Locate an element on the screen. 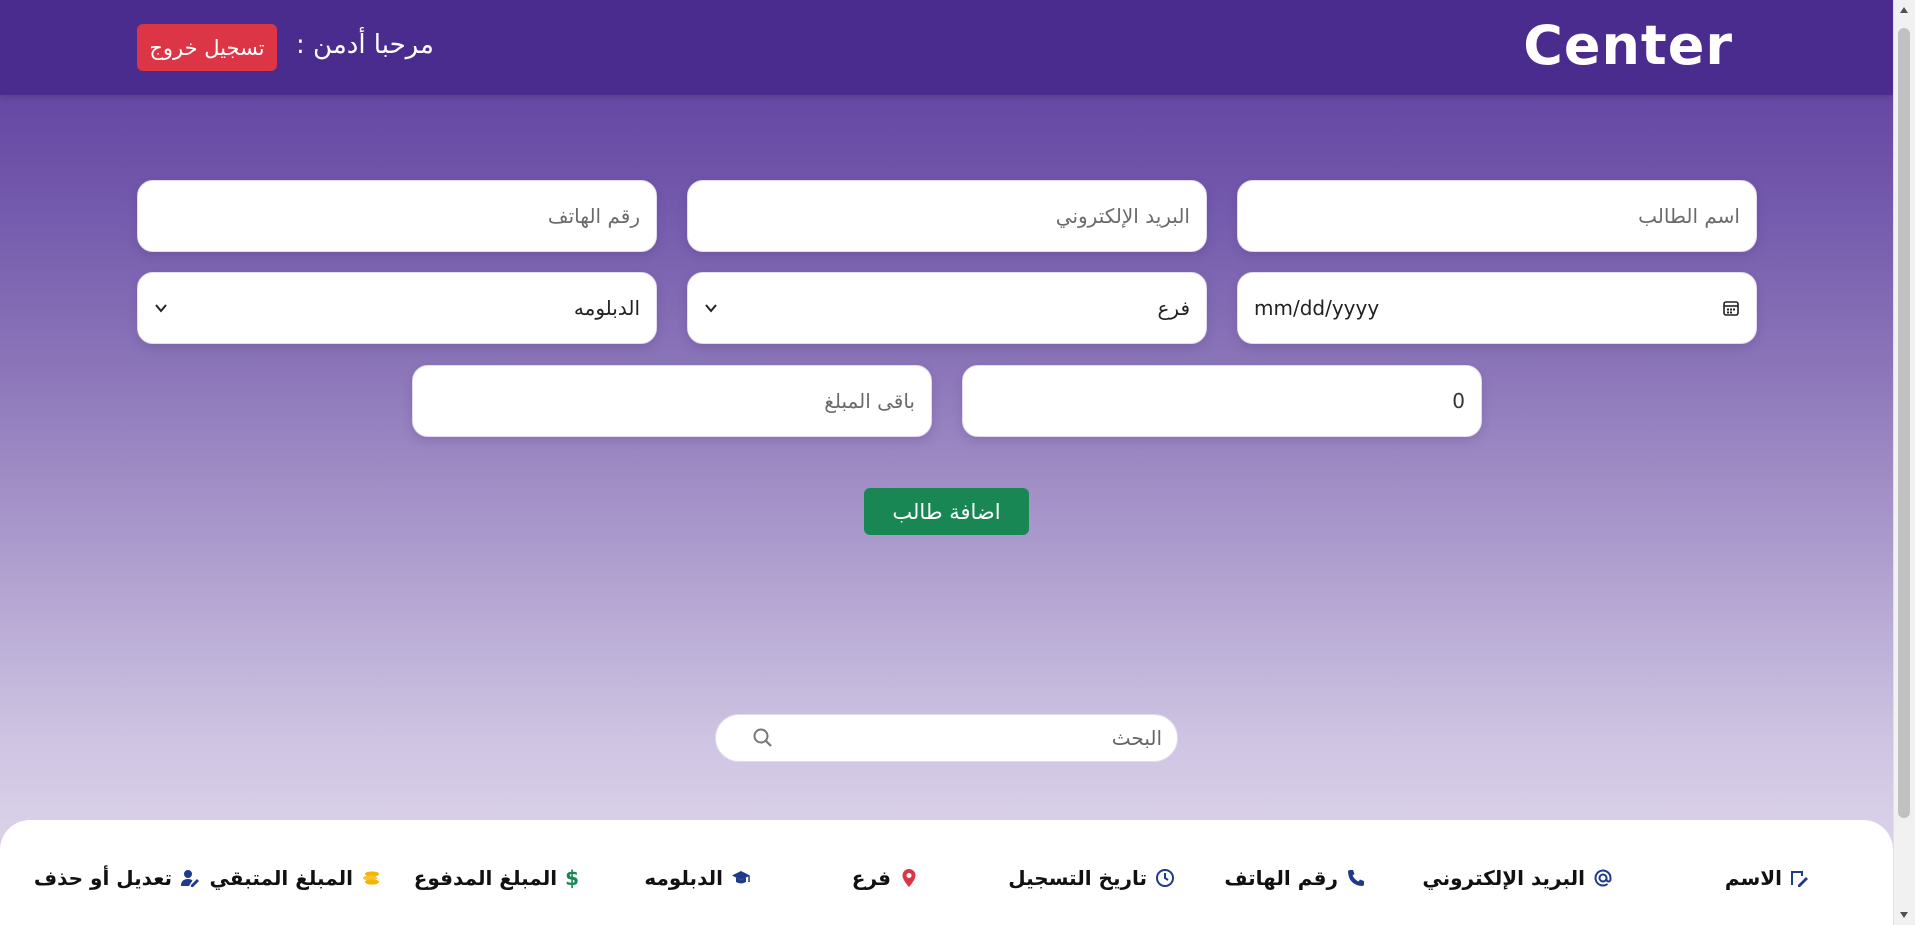  student-name-field is located at coordinates (1497, 216).